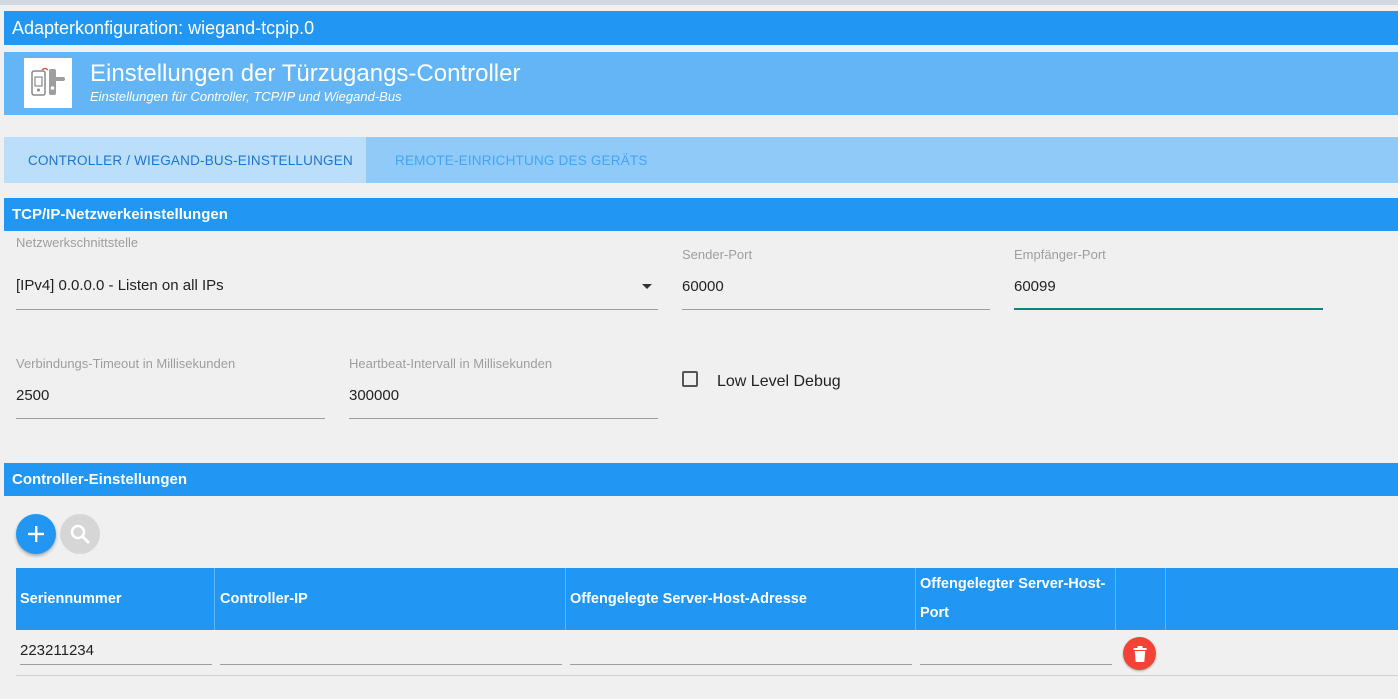 Image resolution: width=1398 pixels, height=699 pixels. What do you see at coordinates (699, 2) in the screenshot?
I see `top-border` at bounding box center [699, 2].